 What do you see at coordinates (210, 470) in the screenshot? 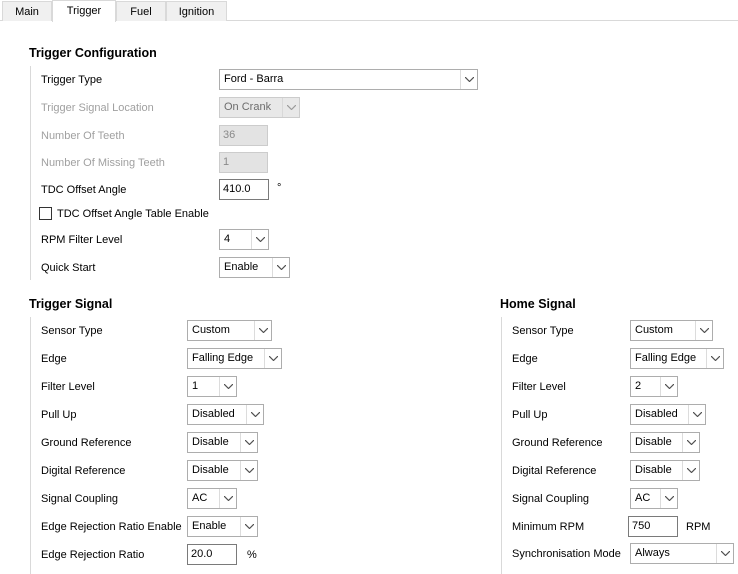
I see `trigger-digital-reference-value: Disable` at bounding box center [210, 470].